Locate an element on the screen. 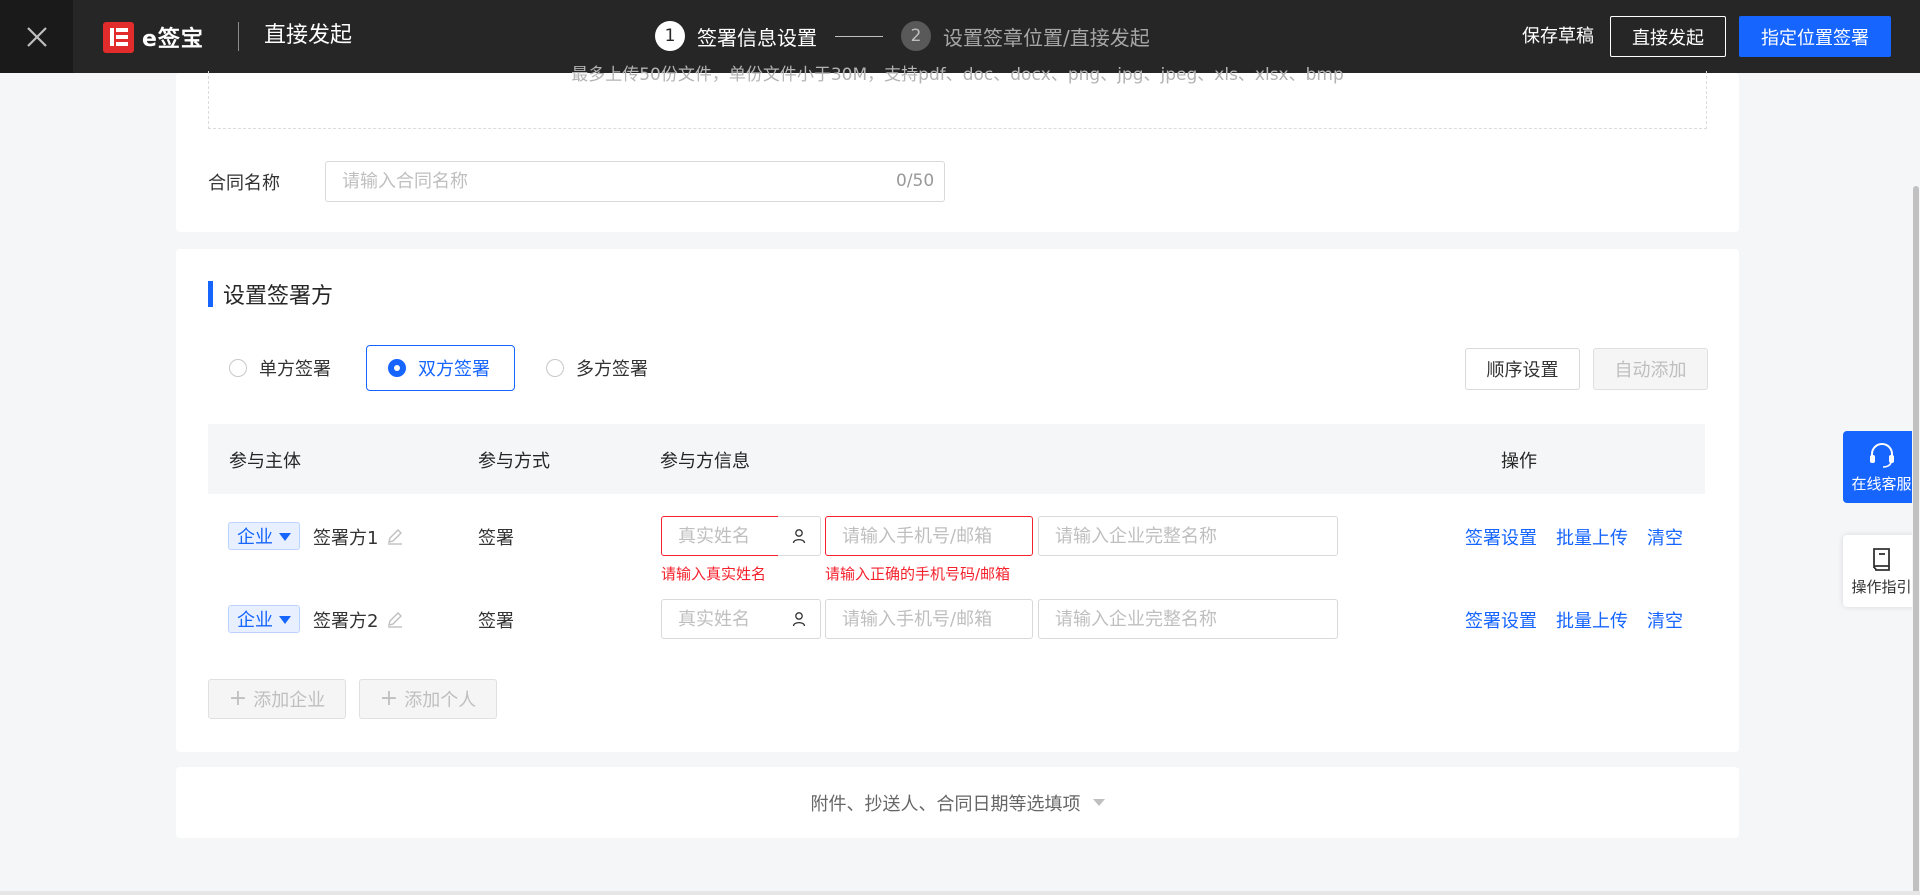  online-service-button: 在线客服 is located at coordinates (1881, 467).